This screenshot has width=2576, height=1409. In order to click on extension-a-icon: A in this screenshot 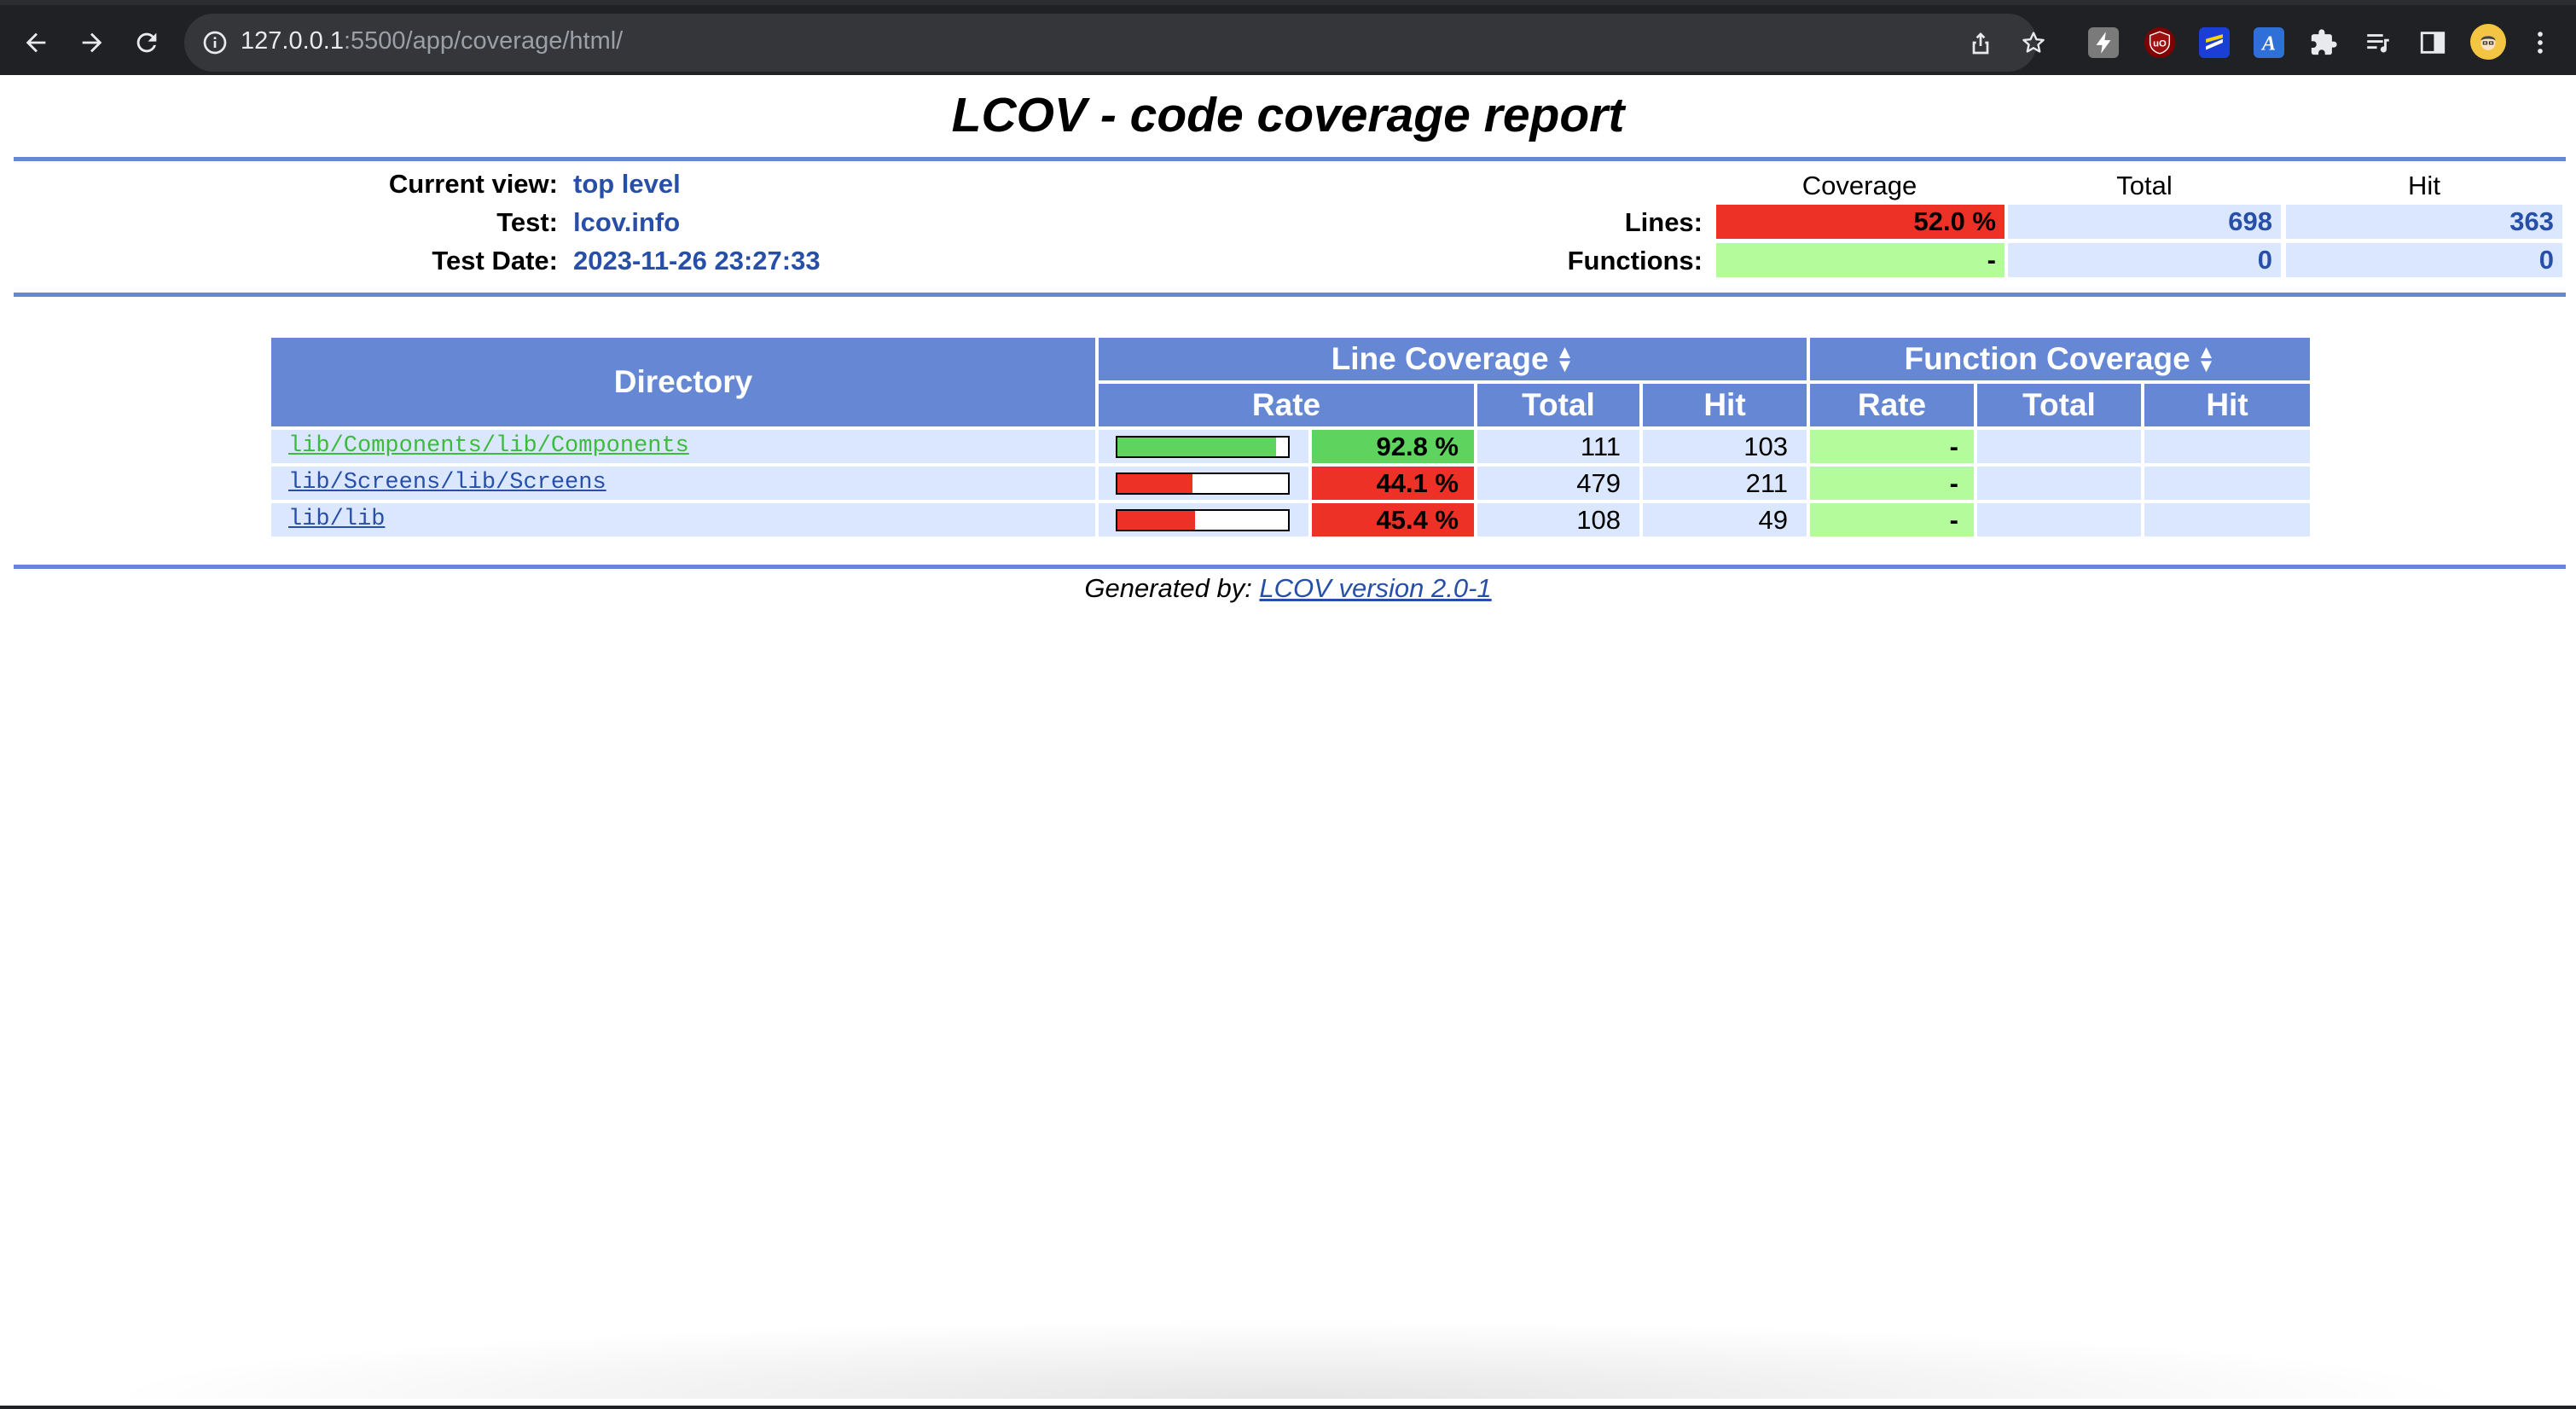, I will do `click(2269, 42)`.